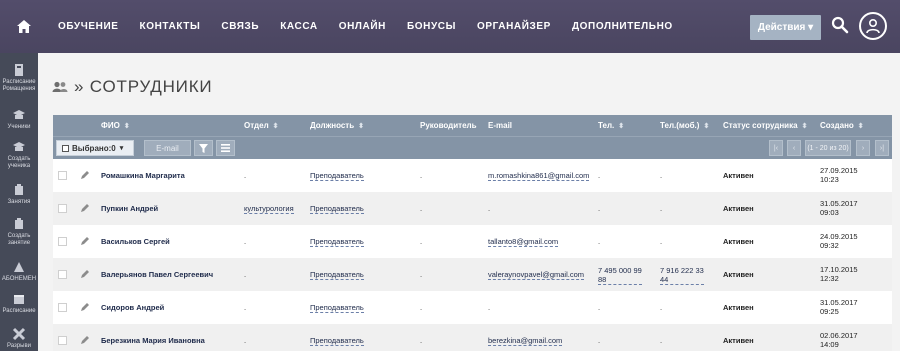  What do you see at coordinates (448, 125) in the screenshot?
I see `column-header-manager: Руководитель` at bounding box center [448, 125].